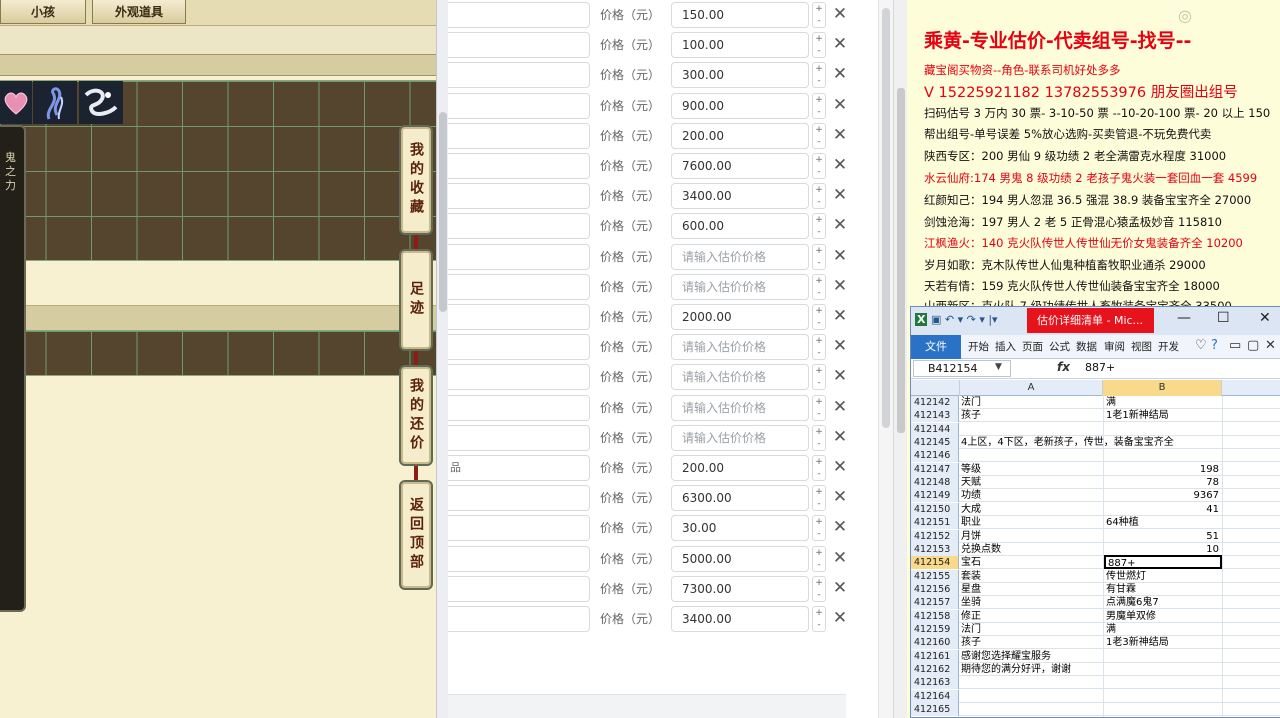  Describe the element at coordinates (1005, 346) in the screenshot. I see `tab-insert: 插入` at that location.